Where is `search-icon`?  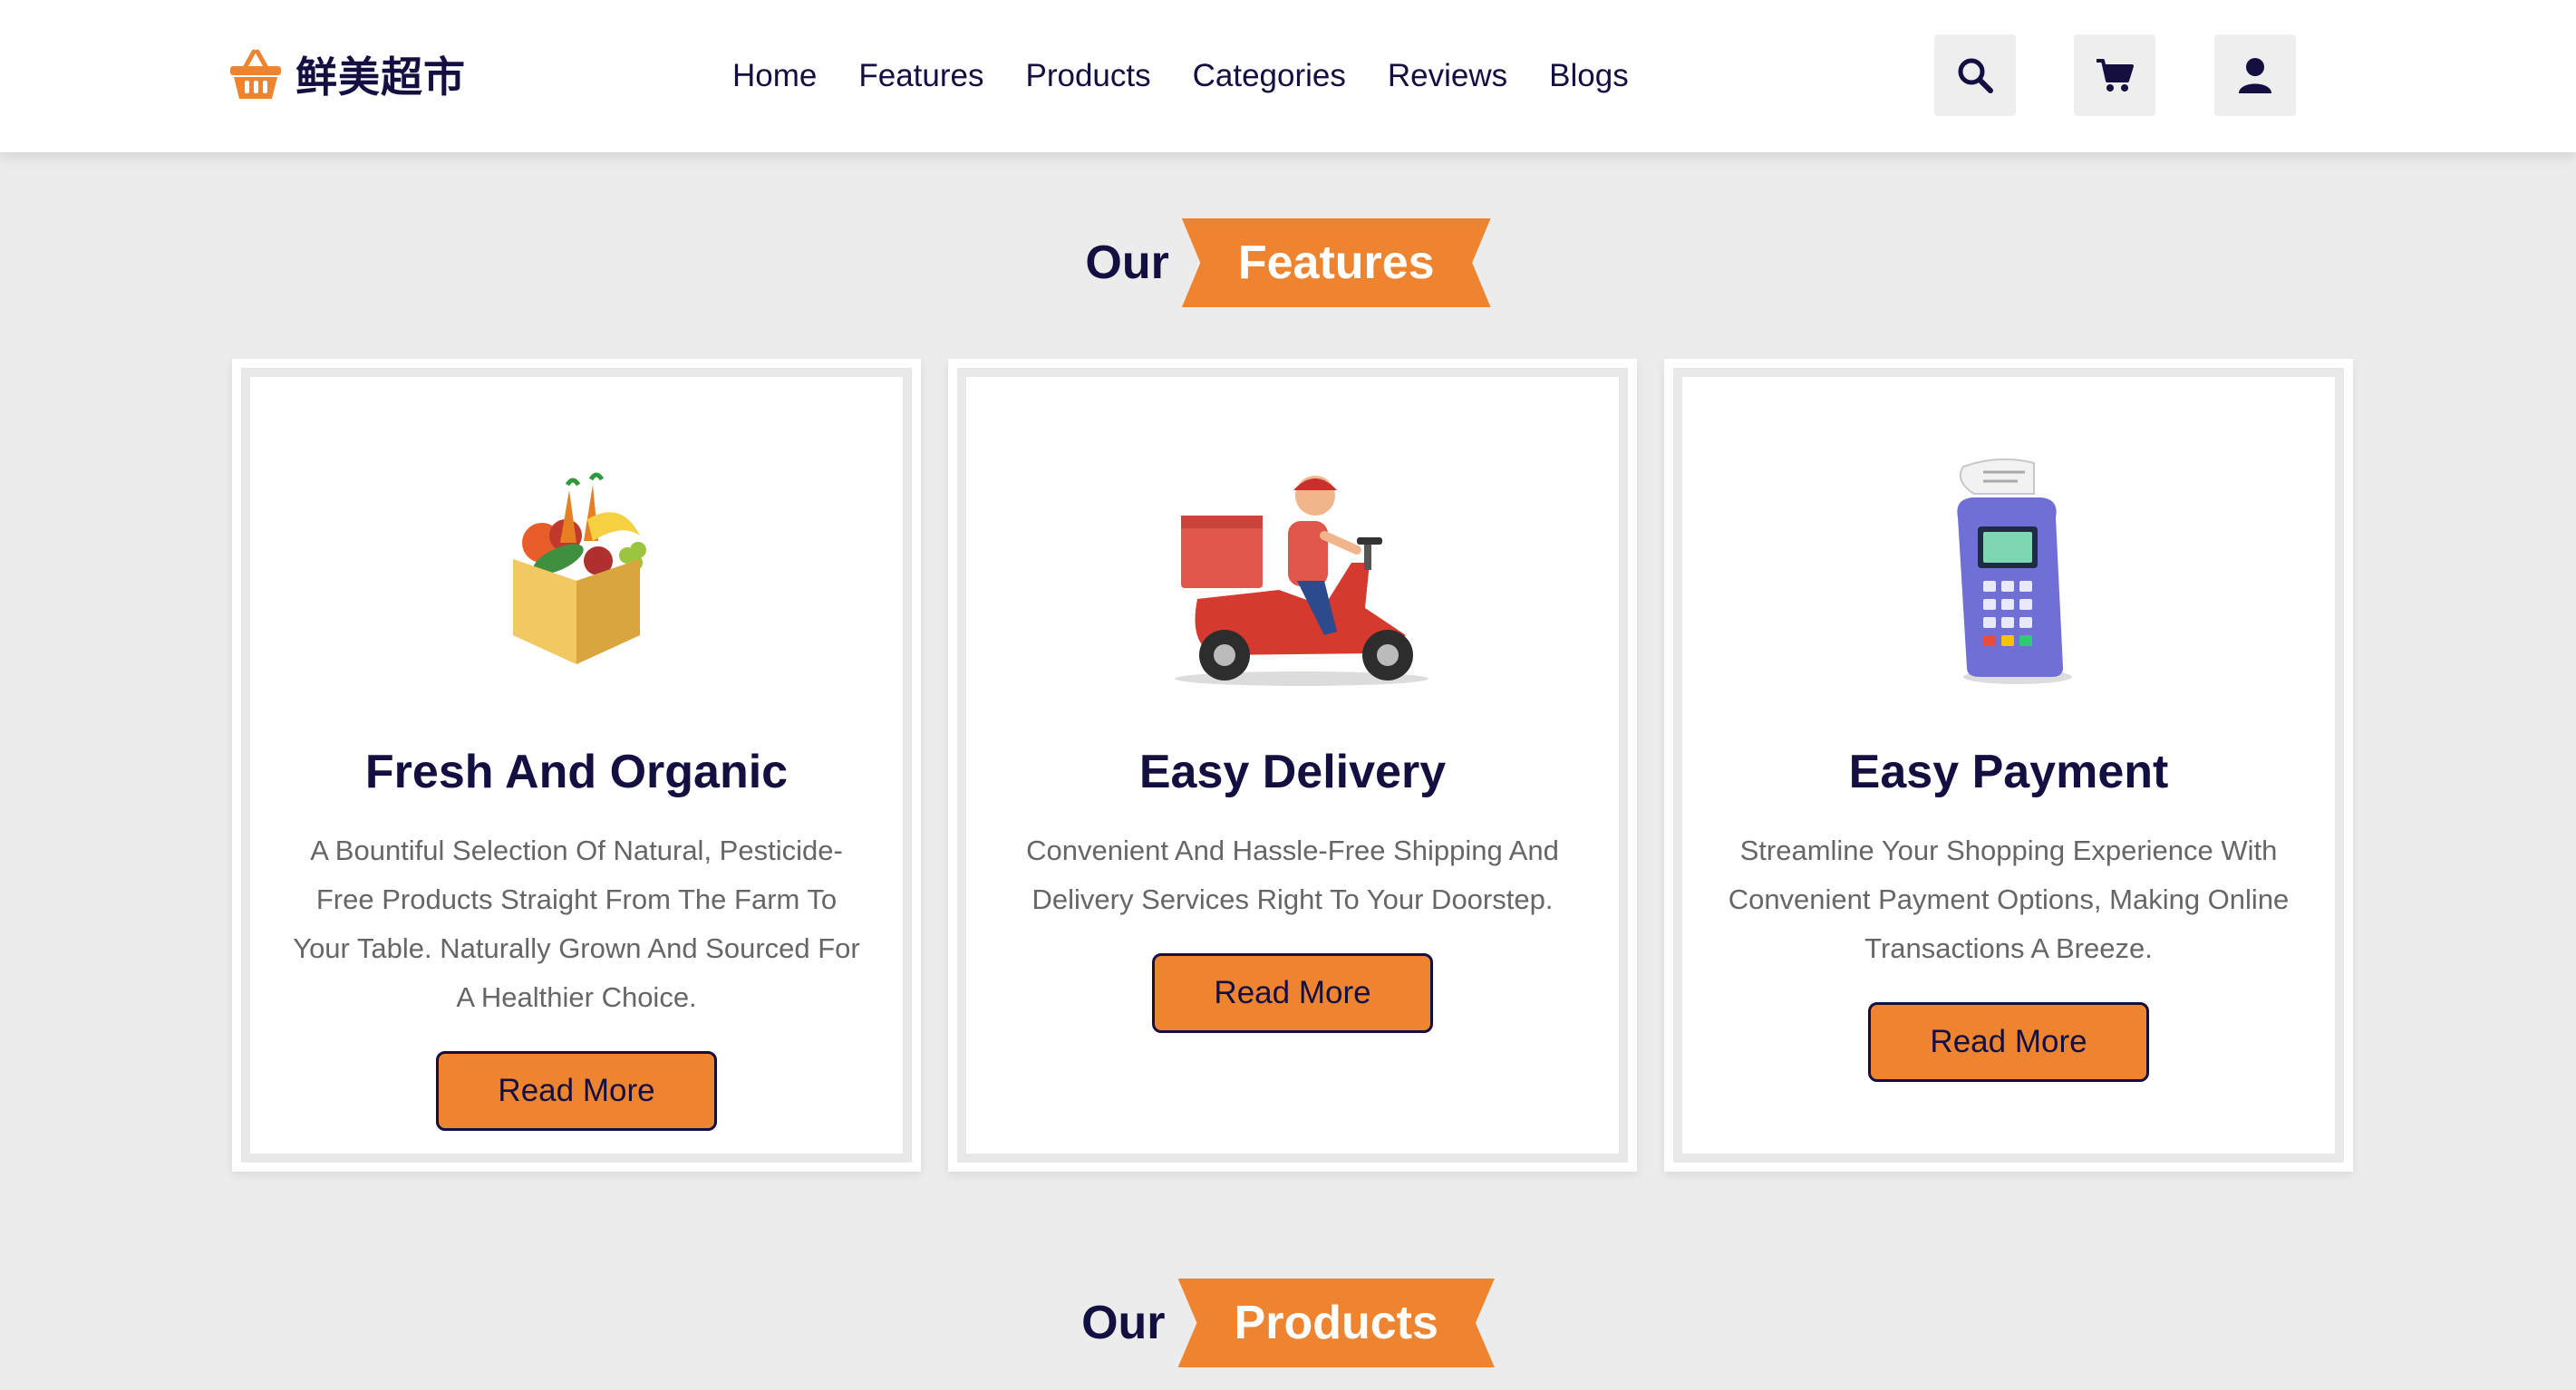
search-icon is located at coordinates (1975, 76).